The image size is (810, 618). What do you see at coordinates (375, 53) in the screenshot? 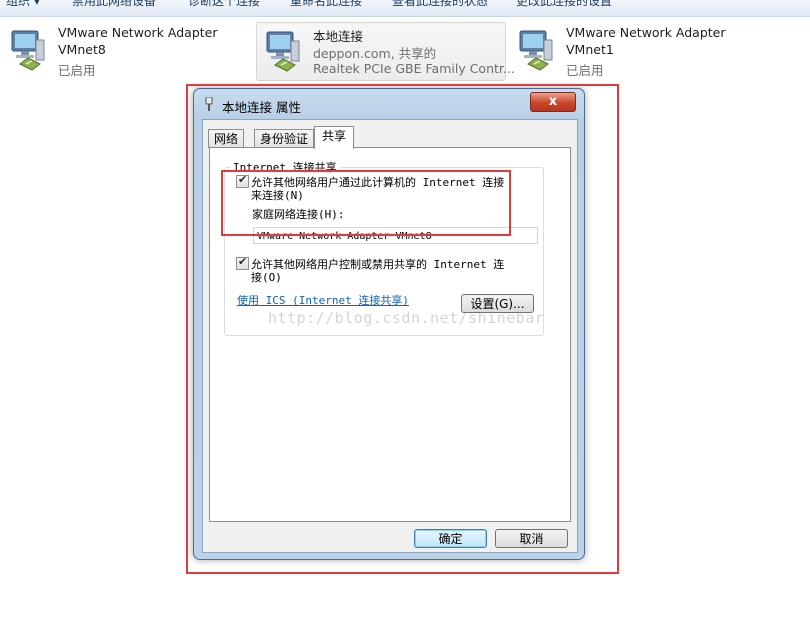
I see `adapter-line2: deppon.com, 共享的` at bounding box center [375, 53].